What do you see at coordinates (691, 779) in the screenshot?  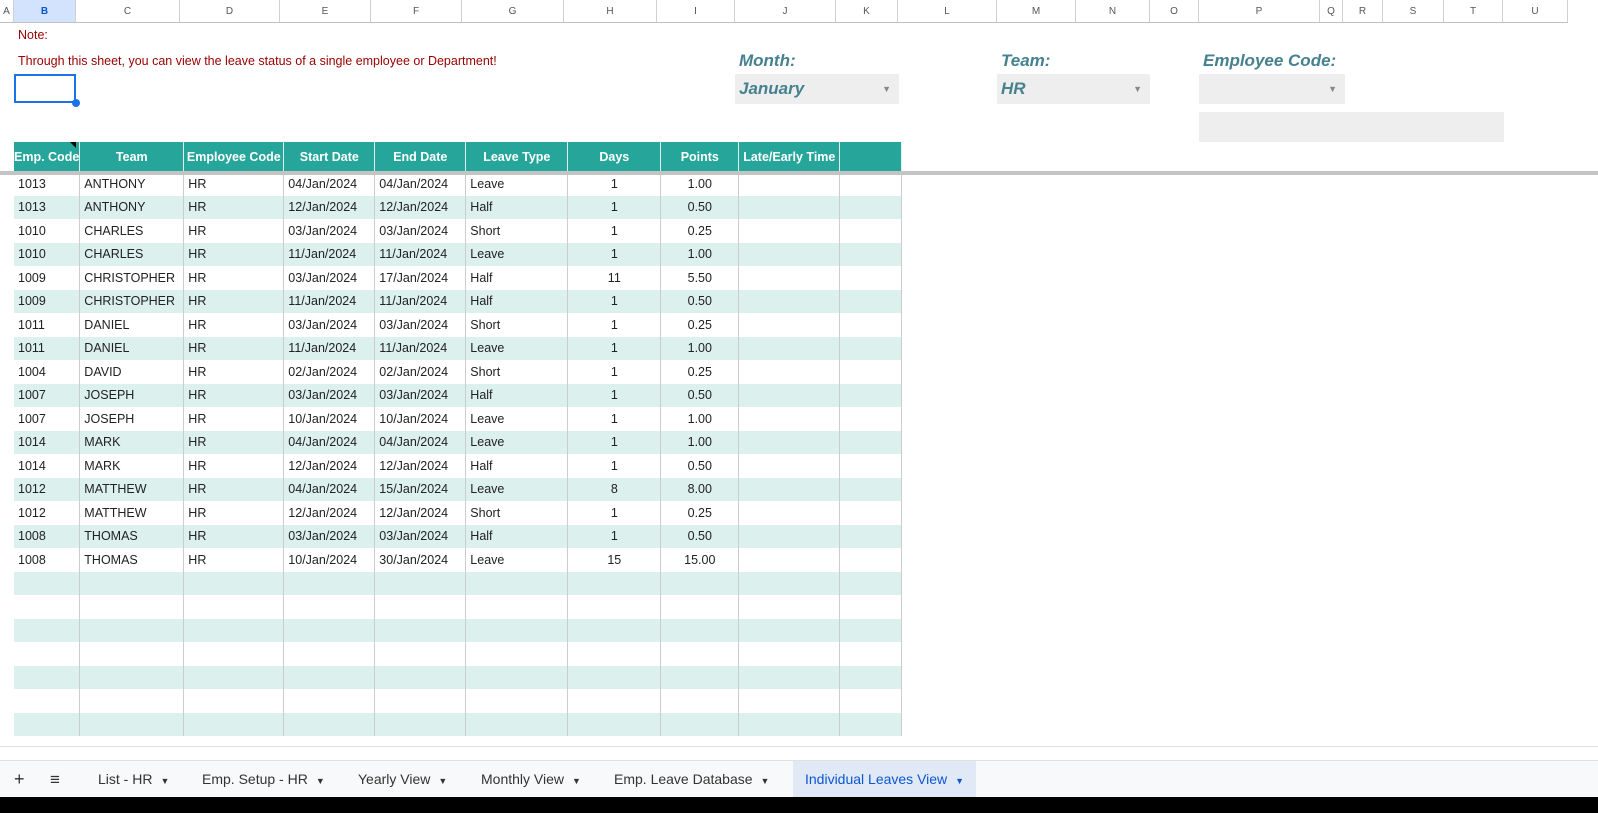 I see `sheet-tab: Emp. Leave Database ▼` at bounding box center [691, 779].